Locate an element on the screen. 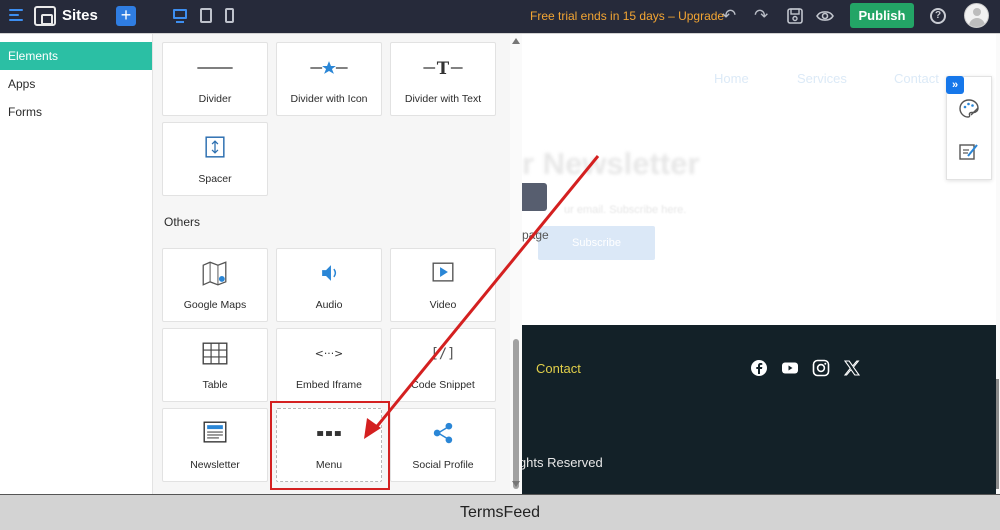  tile-label: Divider is located at coordinates (215, 99).